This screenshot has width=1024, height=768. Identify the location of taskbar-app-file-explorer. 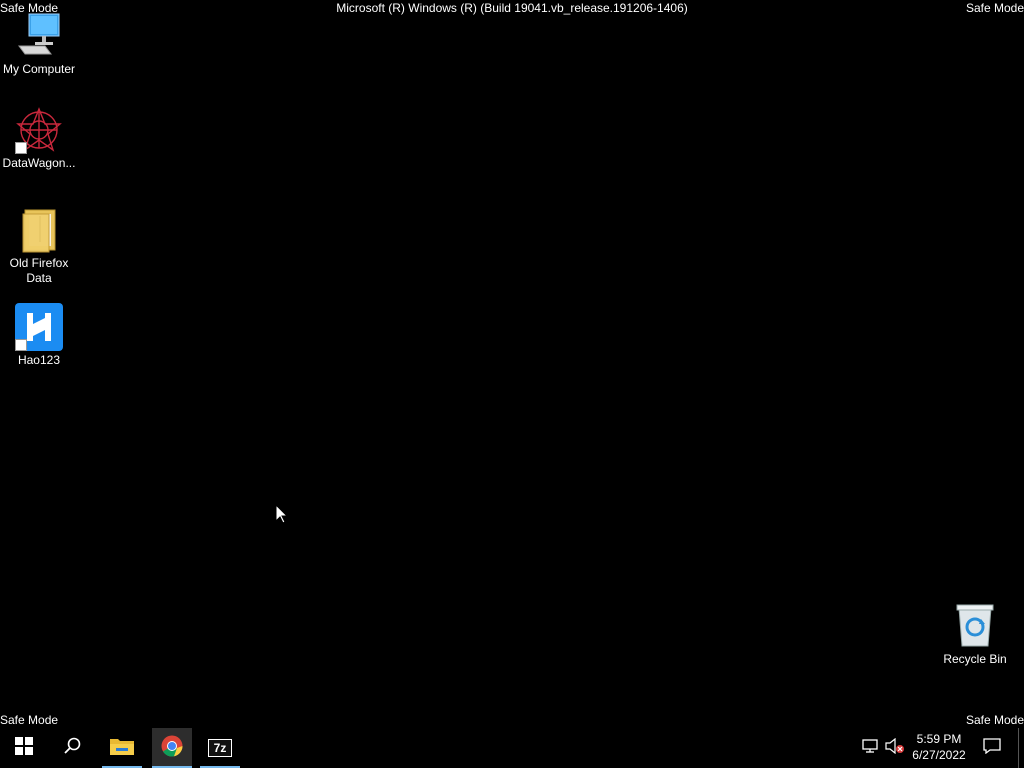
(122, 748).